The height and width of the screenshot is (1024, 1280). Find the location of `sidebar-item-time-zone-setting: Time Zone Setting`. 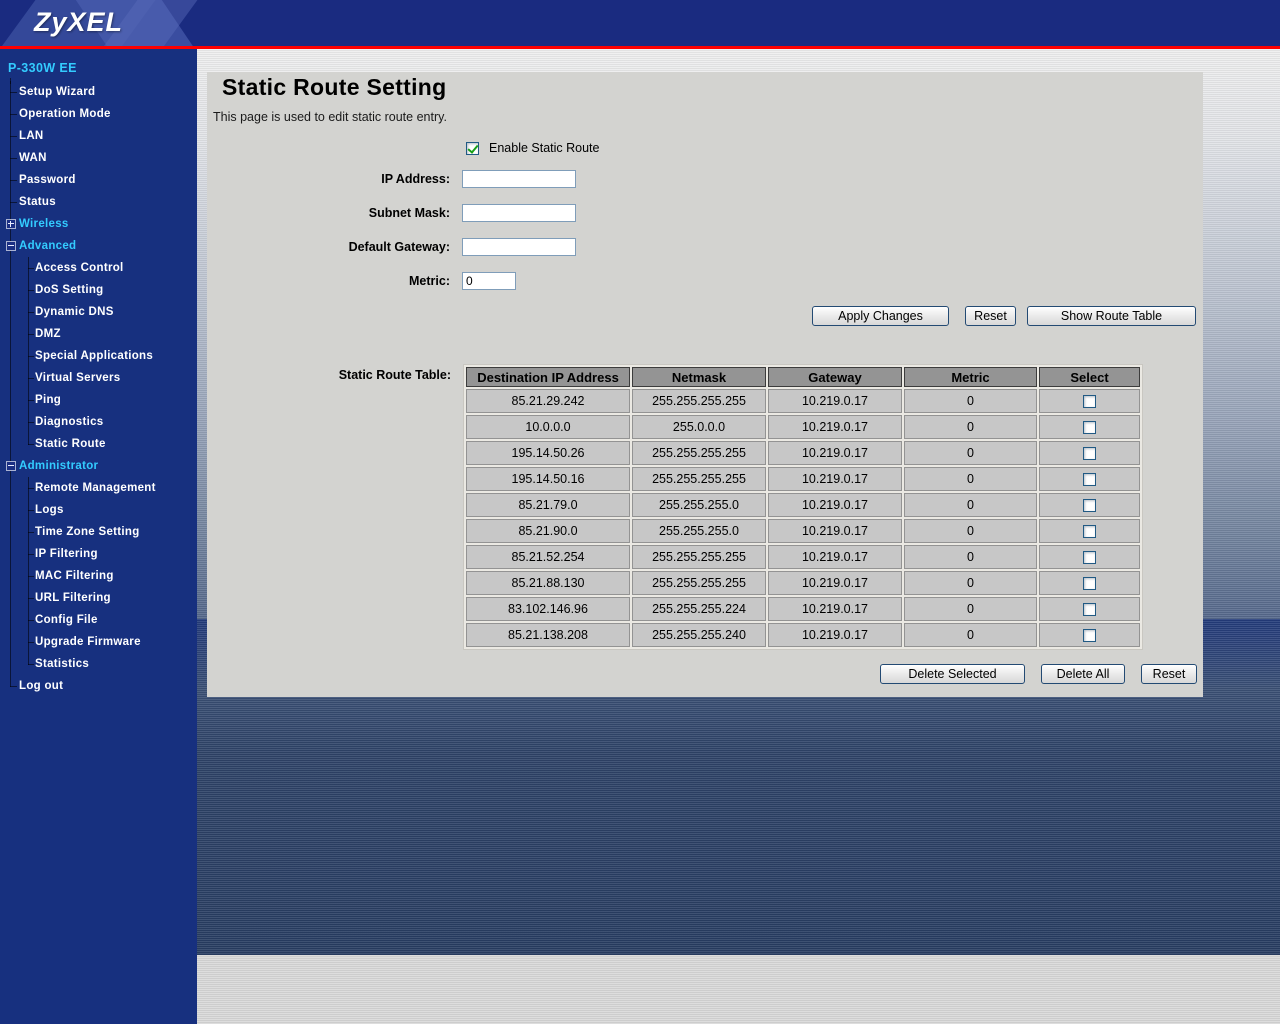

sidebar-item-time-zone-setting: Time Zone Setting is located at coordinates (98, 532).